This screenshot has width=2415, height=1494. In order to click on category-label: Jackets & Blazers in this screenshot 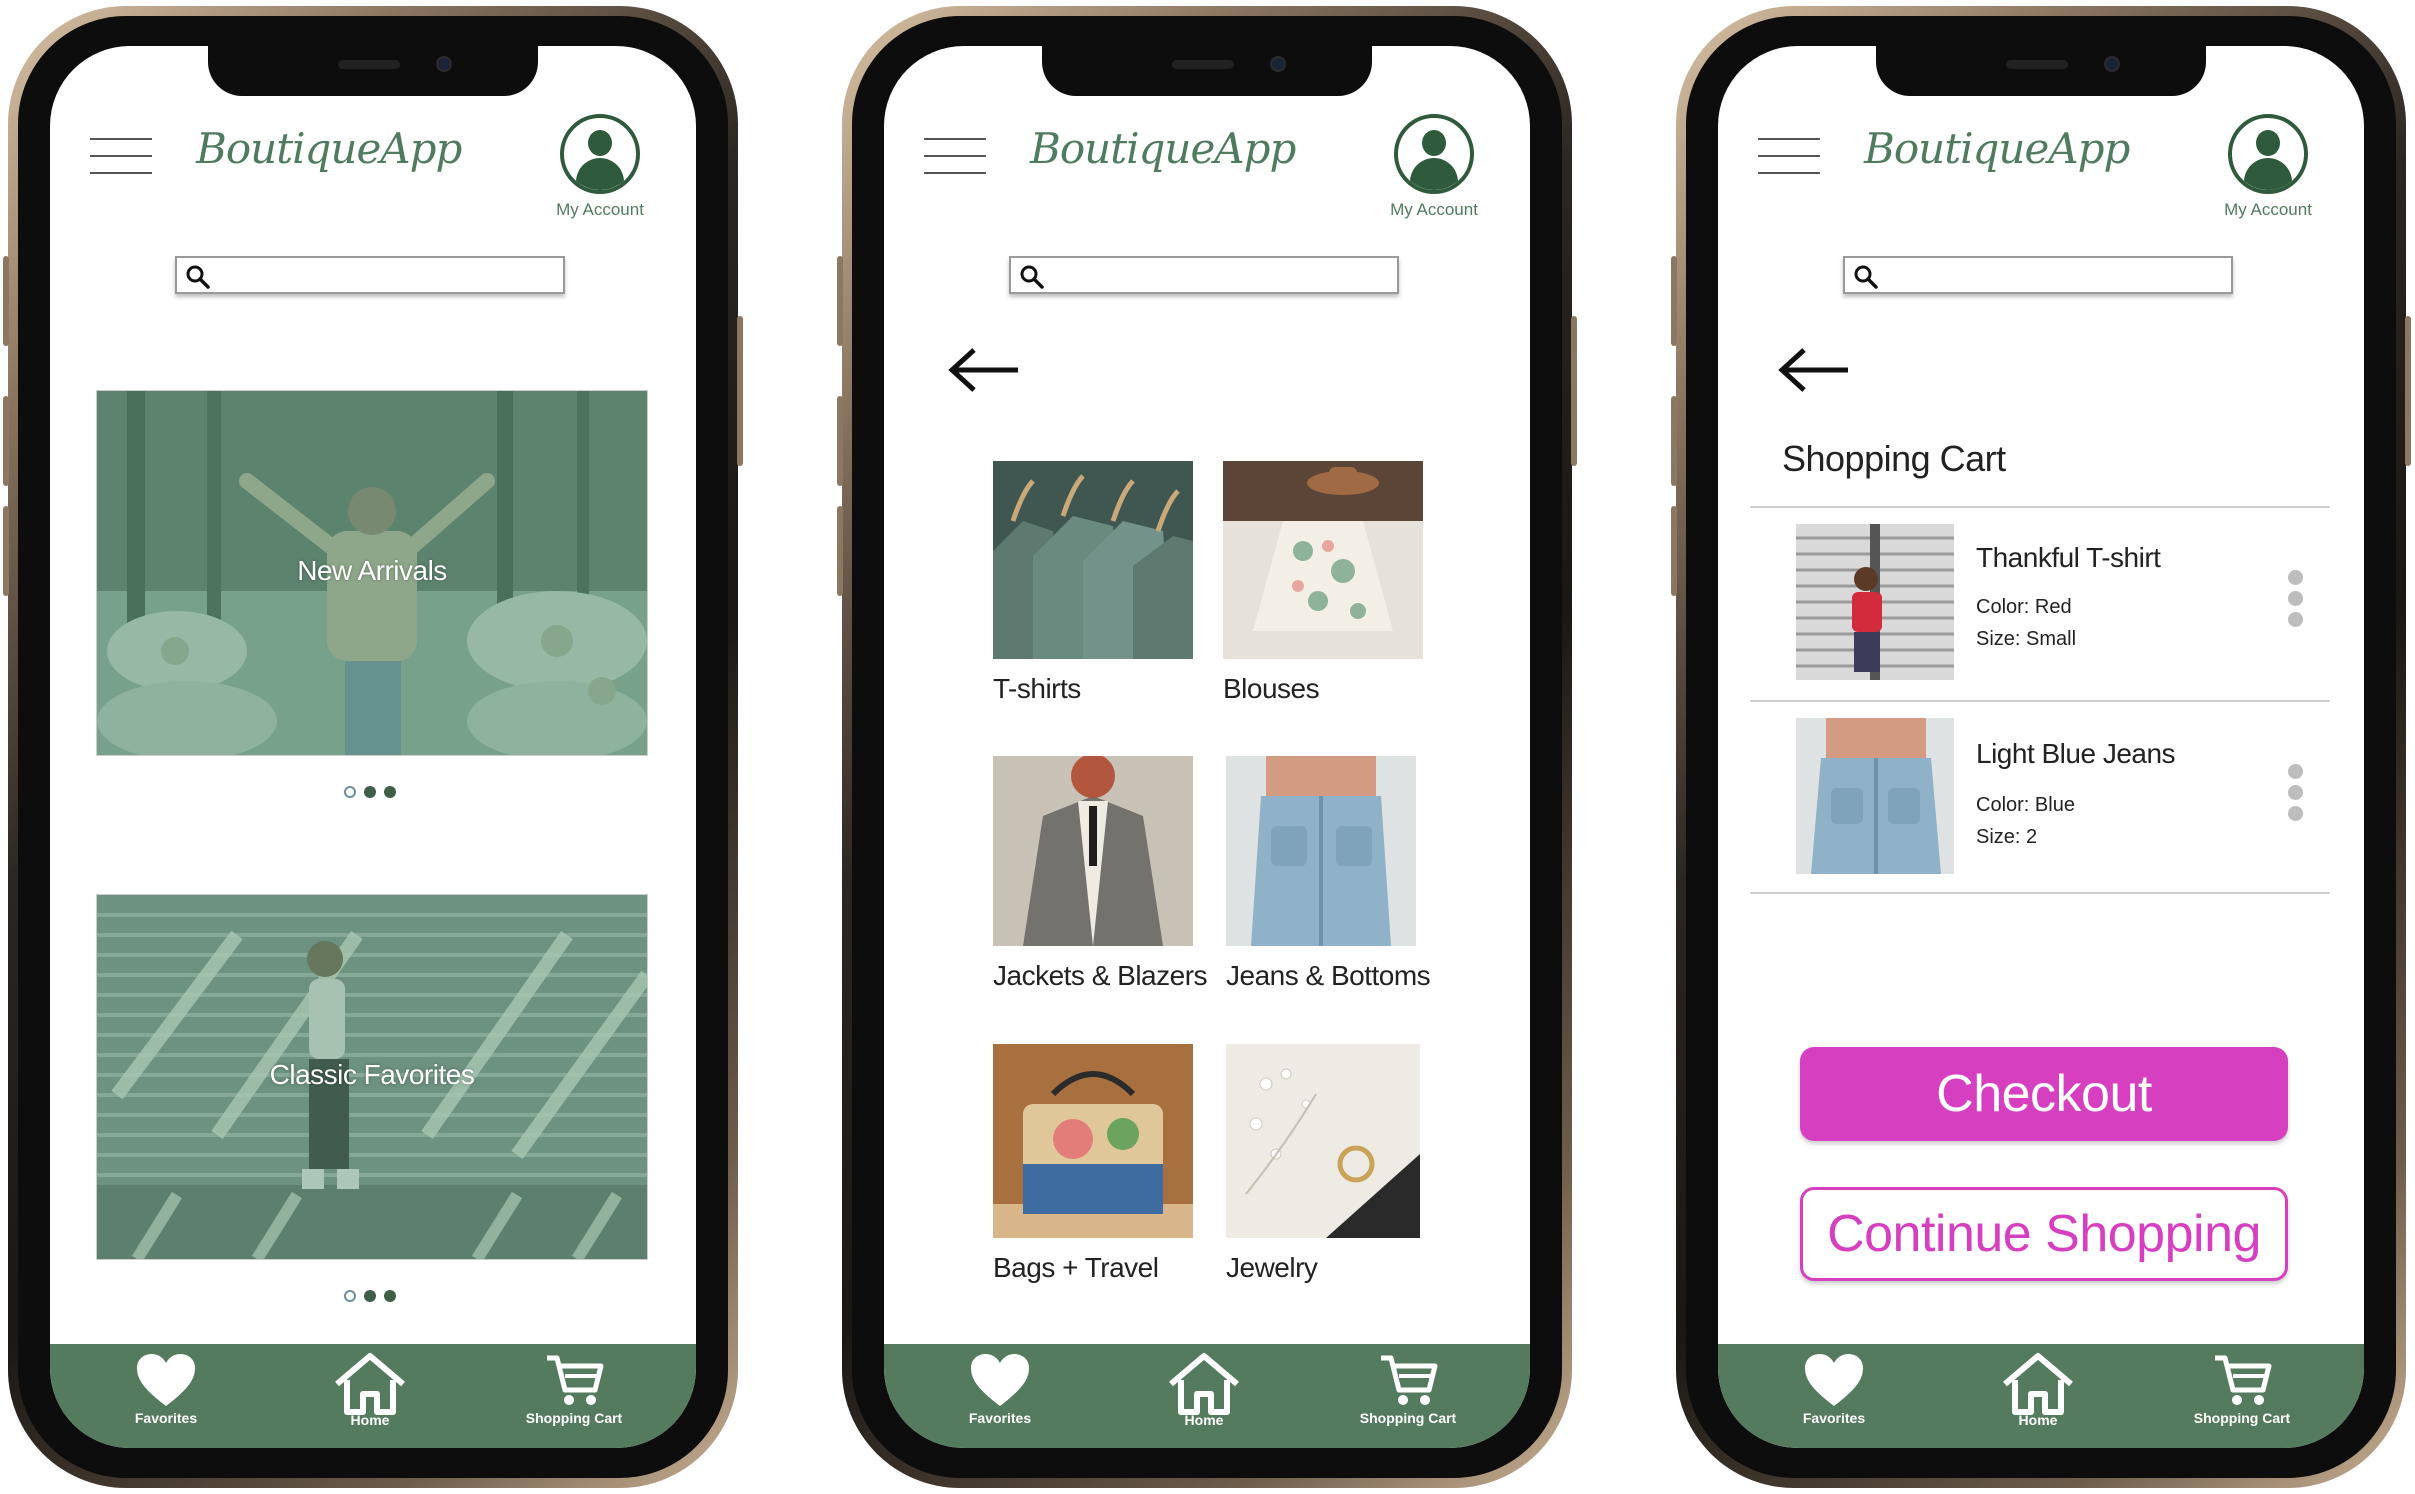, I will do `click(1100, 975)`.